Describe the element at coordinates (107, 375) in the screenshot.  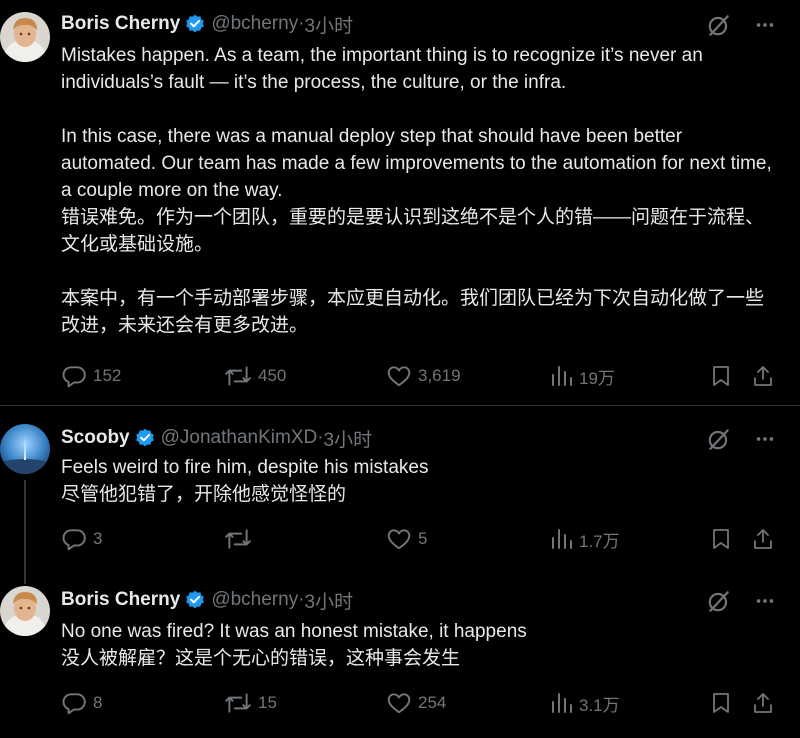
I see `reply-count: 152` at that location.